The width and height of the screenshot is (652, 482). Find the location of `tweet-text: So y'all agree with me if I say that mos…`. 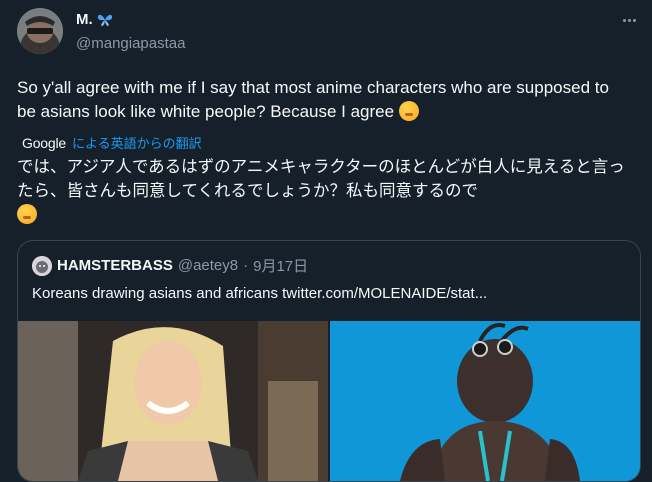

tweet-text: So y'all agree with me if I say that mos… is located at coordinates (317, 100).